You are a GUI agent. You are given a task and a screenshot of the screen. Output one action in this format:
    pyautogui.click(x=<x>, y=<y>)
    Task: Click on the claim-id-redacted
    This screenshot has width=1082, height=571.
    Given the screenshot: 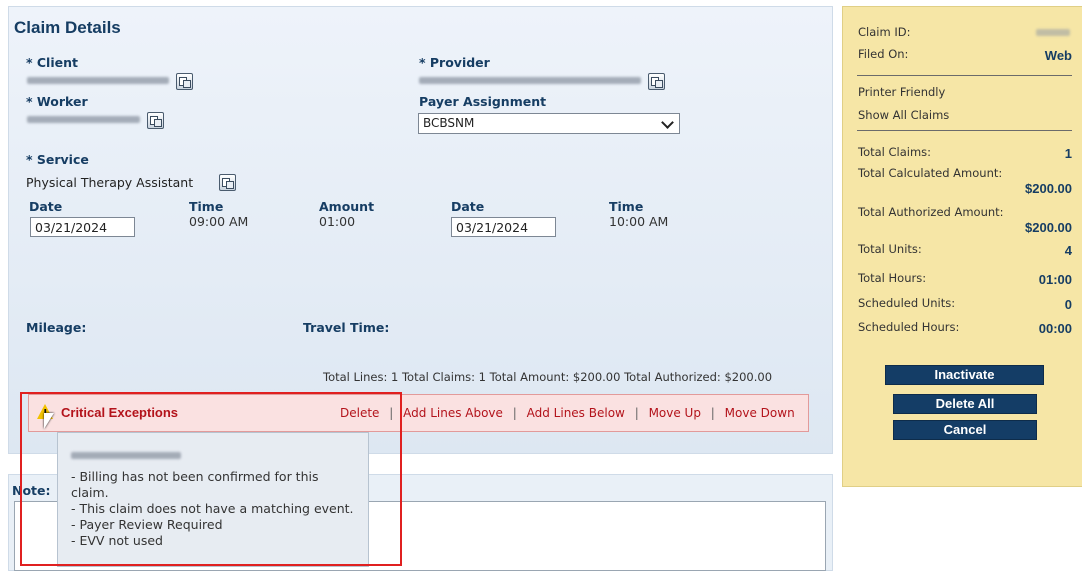 What is the action you would take?
    pyautogui.click(x=1053, y=32)
    